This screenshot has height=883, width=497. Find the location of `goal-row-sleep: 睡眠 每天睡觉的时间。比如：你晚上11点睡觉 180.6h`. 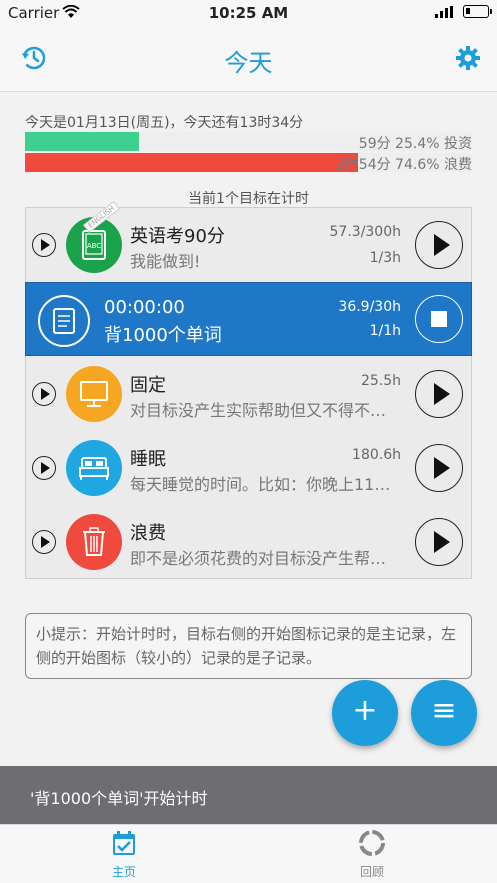

goal-row-sleep: 睡眠 每天睡觉的时间。比如：你晚上11点睡觉 180.6h is located at coordinates (248, 468).